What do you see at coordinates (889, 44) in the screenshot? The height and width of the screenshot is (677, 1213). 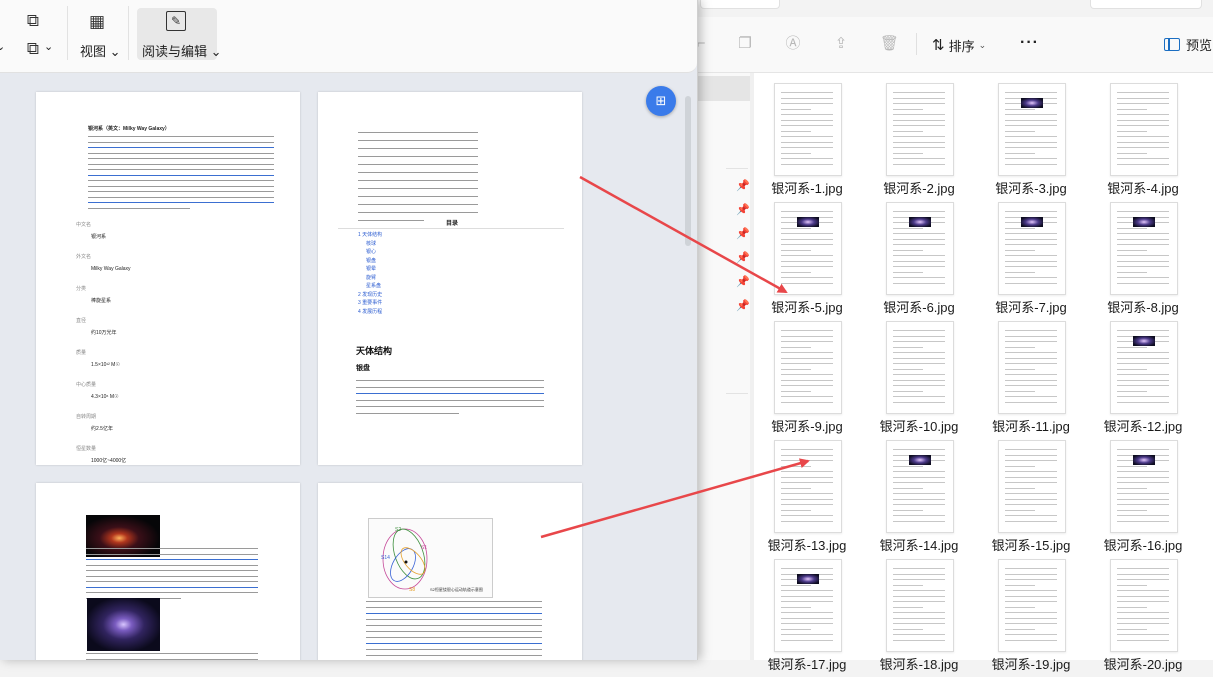 I see `delete-icon: 🗑` at bounding box center [889, 44].